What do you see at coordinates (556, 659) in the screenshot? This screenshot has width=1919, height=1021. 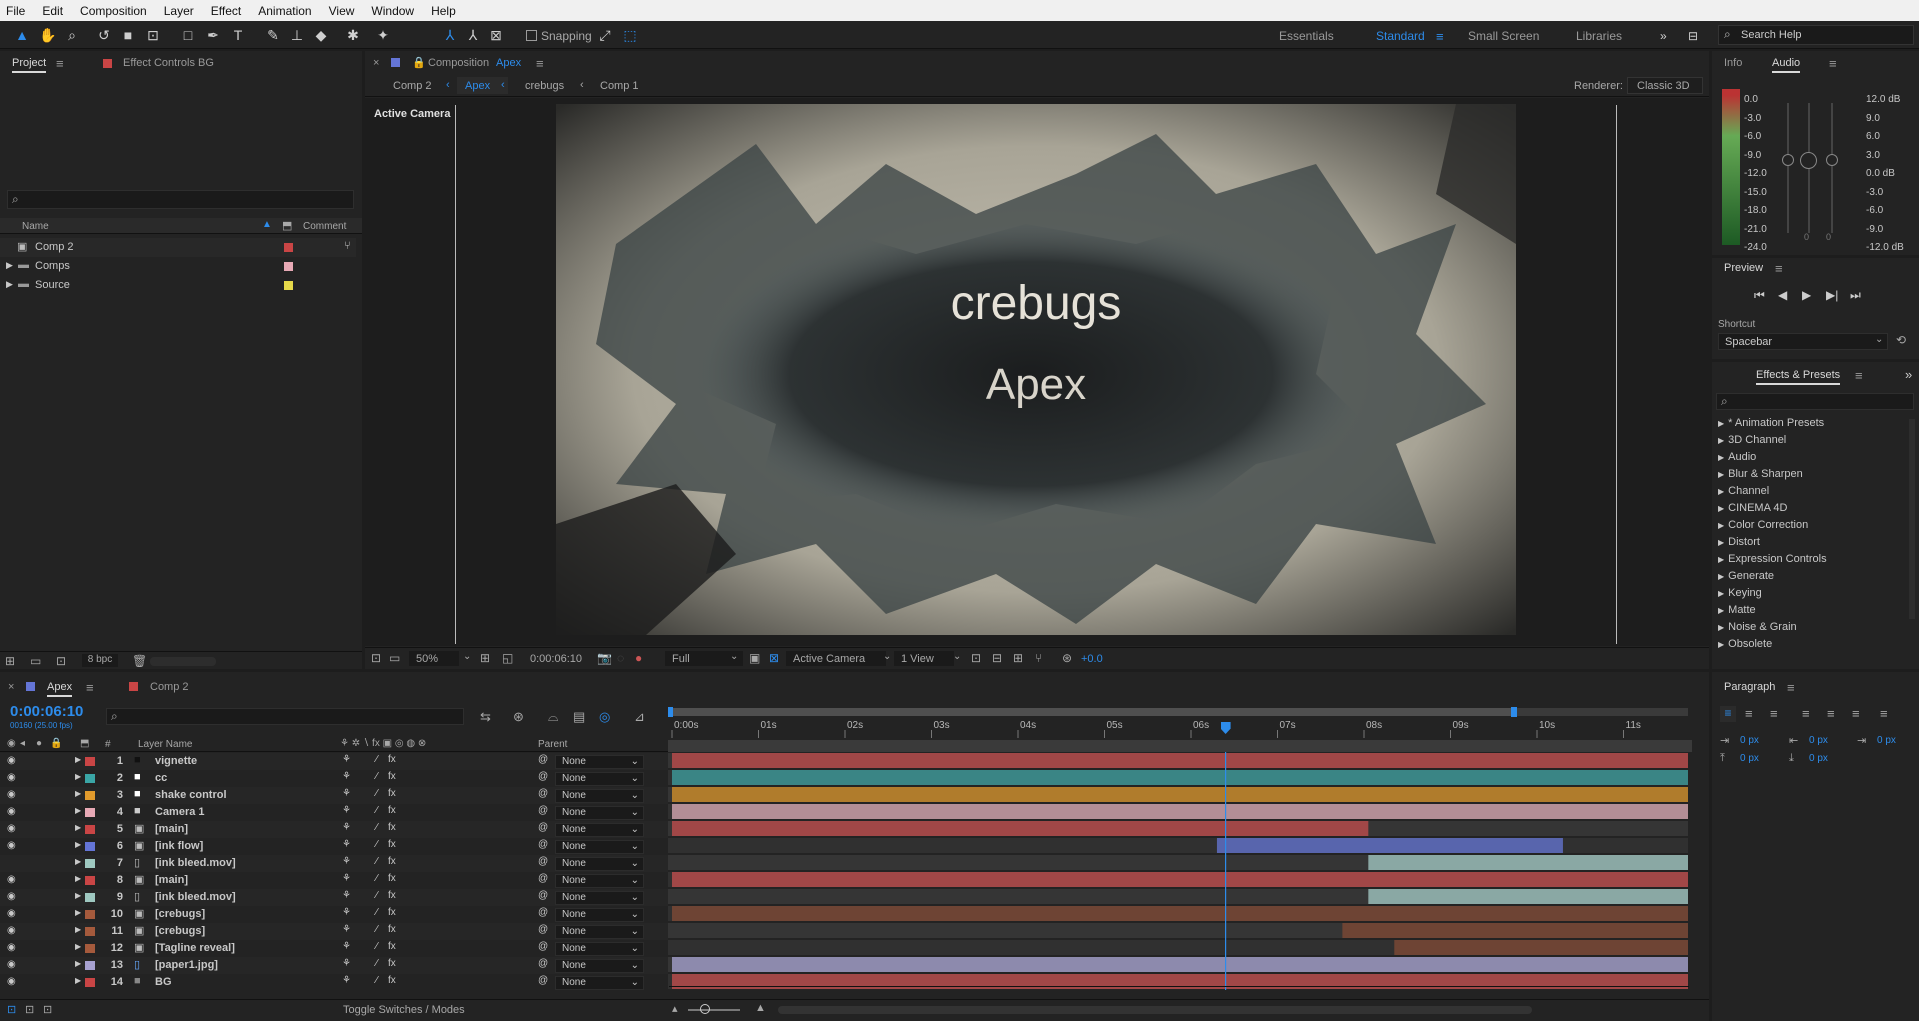 I see `current-time-display: 0:00:06:10` at bounding box center [556, 659].